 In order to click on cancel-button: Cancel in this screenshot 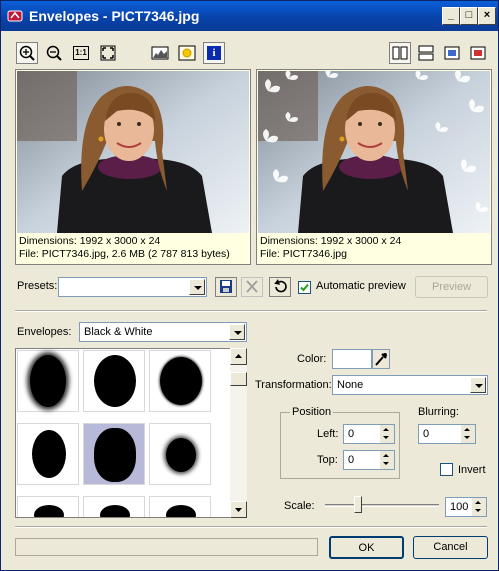, I will do `click(450, 547)`.